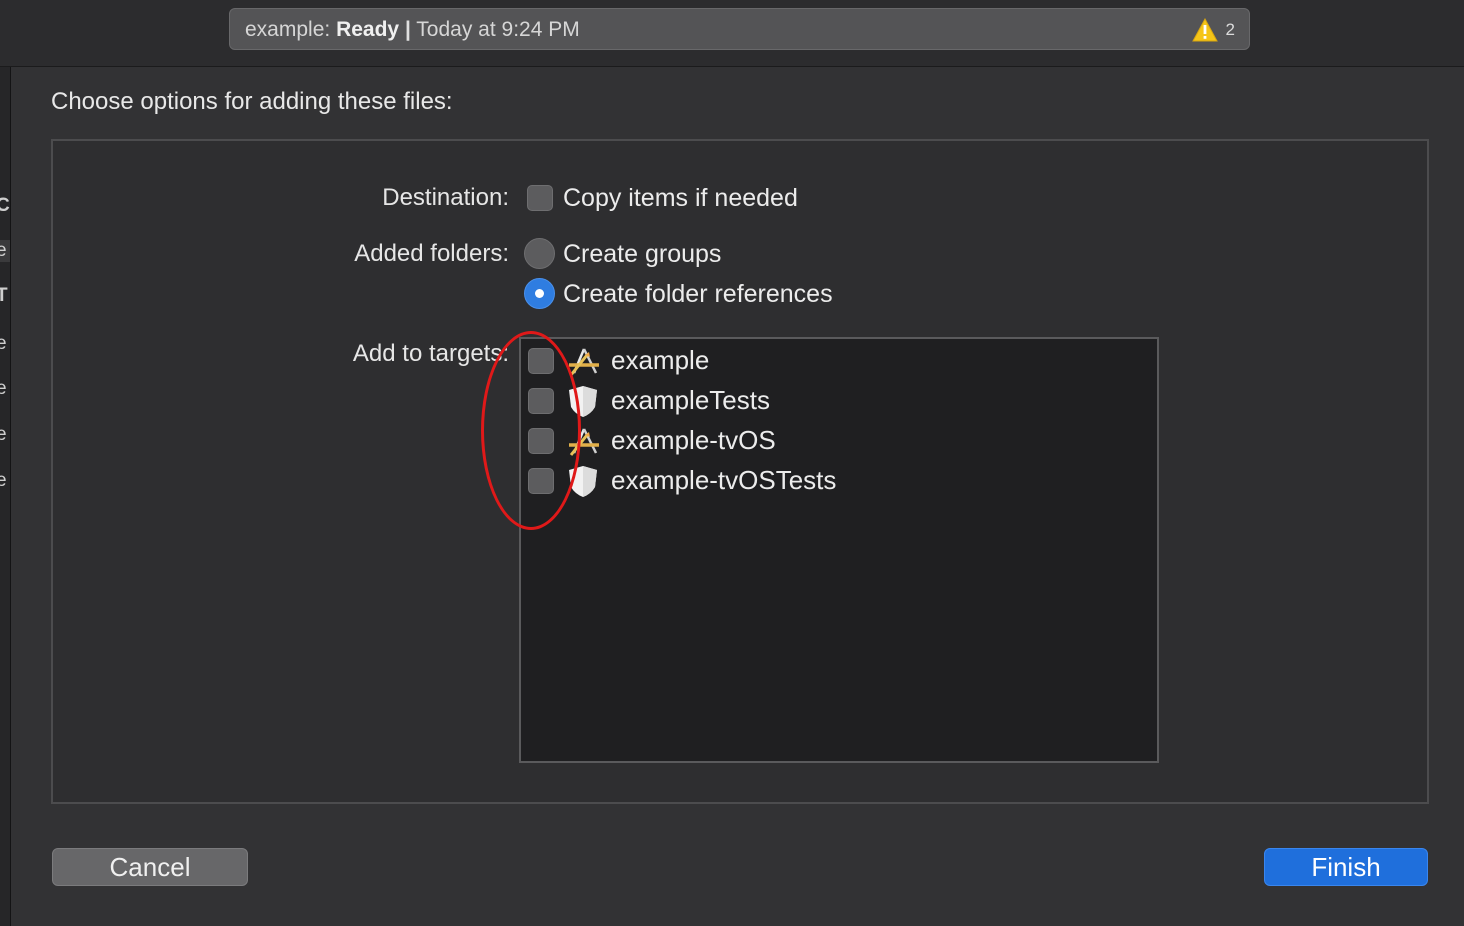 The width and height of the screenshot is (1464, 926). I want to click on copy-items-checkbox, so click(540, 198).